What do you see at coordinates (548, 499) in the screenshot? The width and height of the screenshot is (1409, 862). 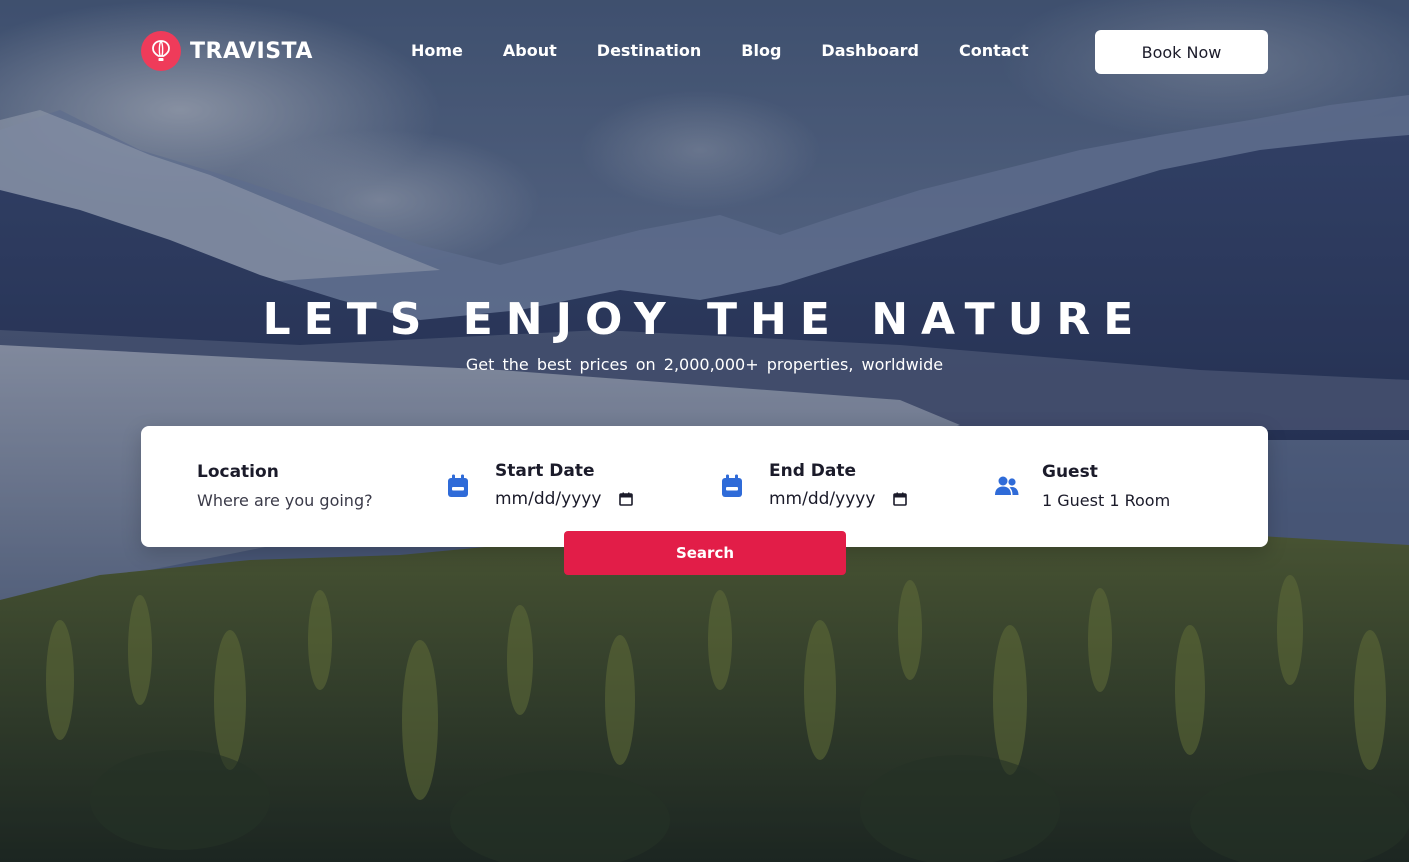 I see `start-date-value: mm/dd/yyyy` at bounding box center [548, 499].